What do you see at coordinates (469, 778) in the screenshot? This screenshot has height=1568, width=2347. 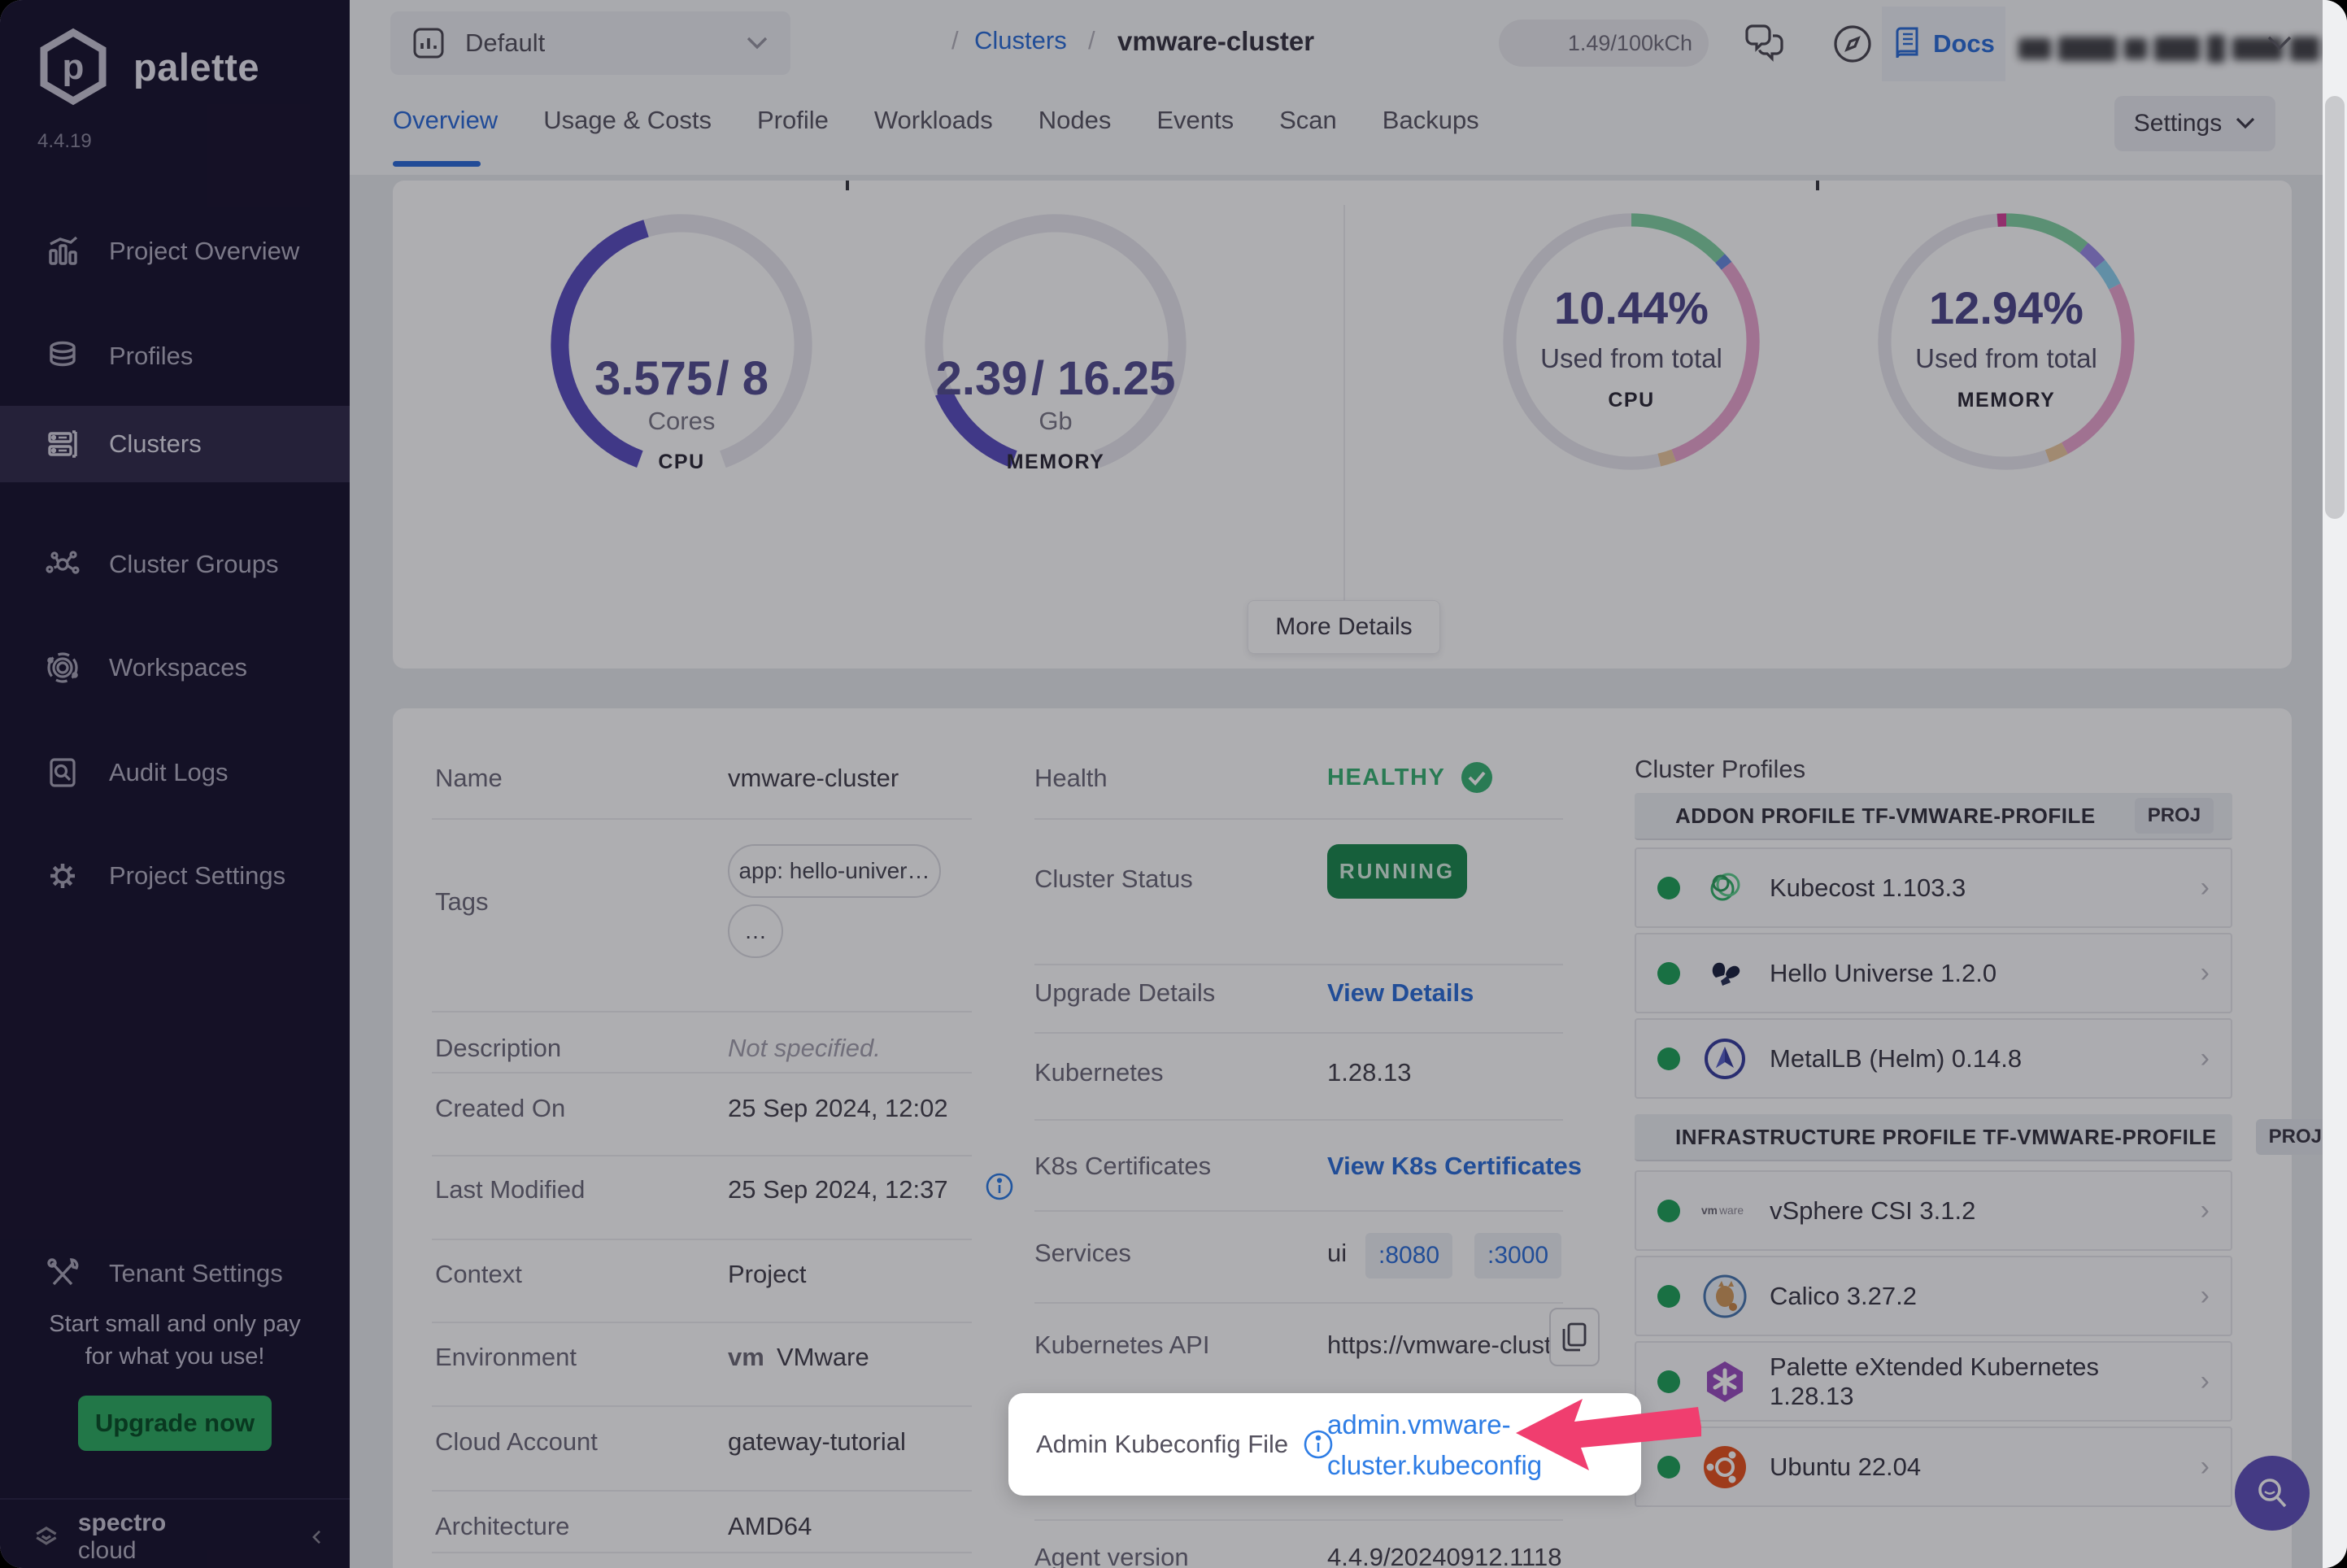 I see `detail-label: Name` at bounding box center [469, 778].